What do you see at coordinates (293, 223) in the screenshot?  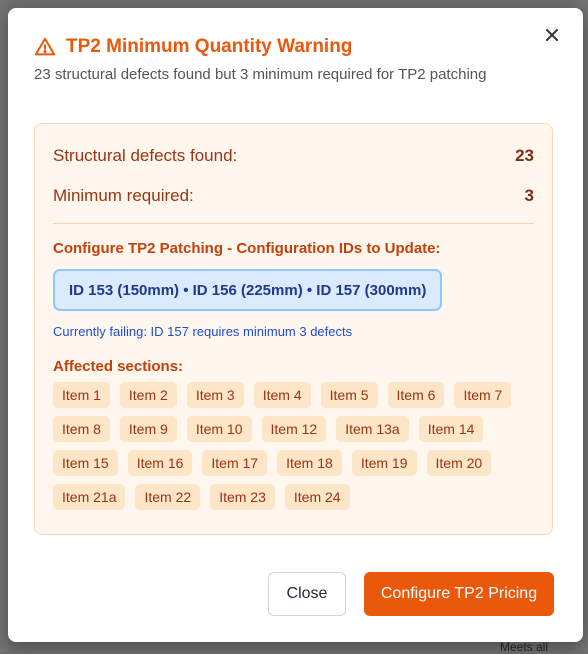 I see `panel-divider` at bounding box center [293, 223].